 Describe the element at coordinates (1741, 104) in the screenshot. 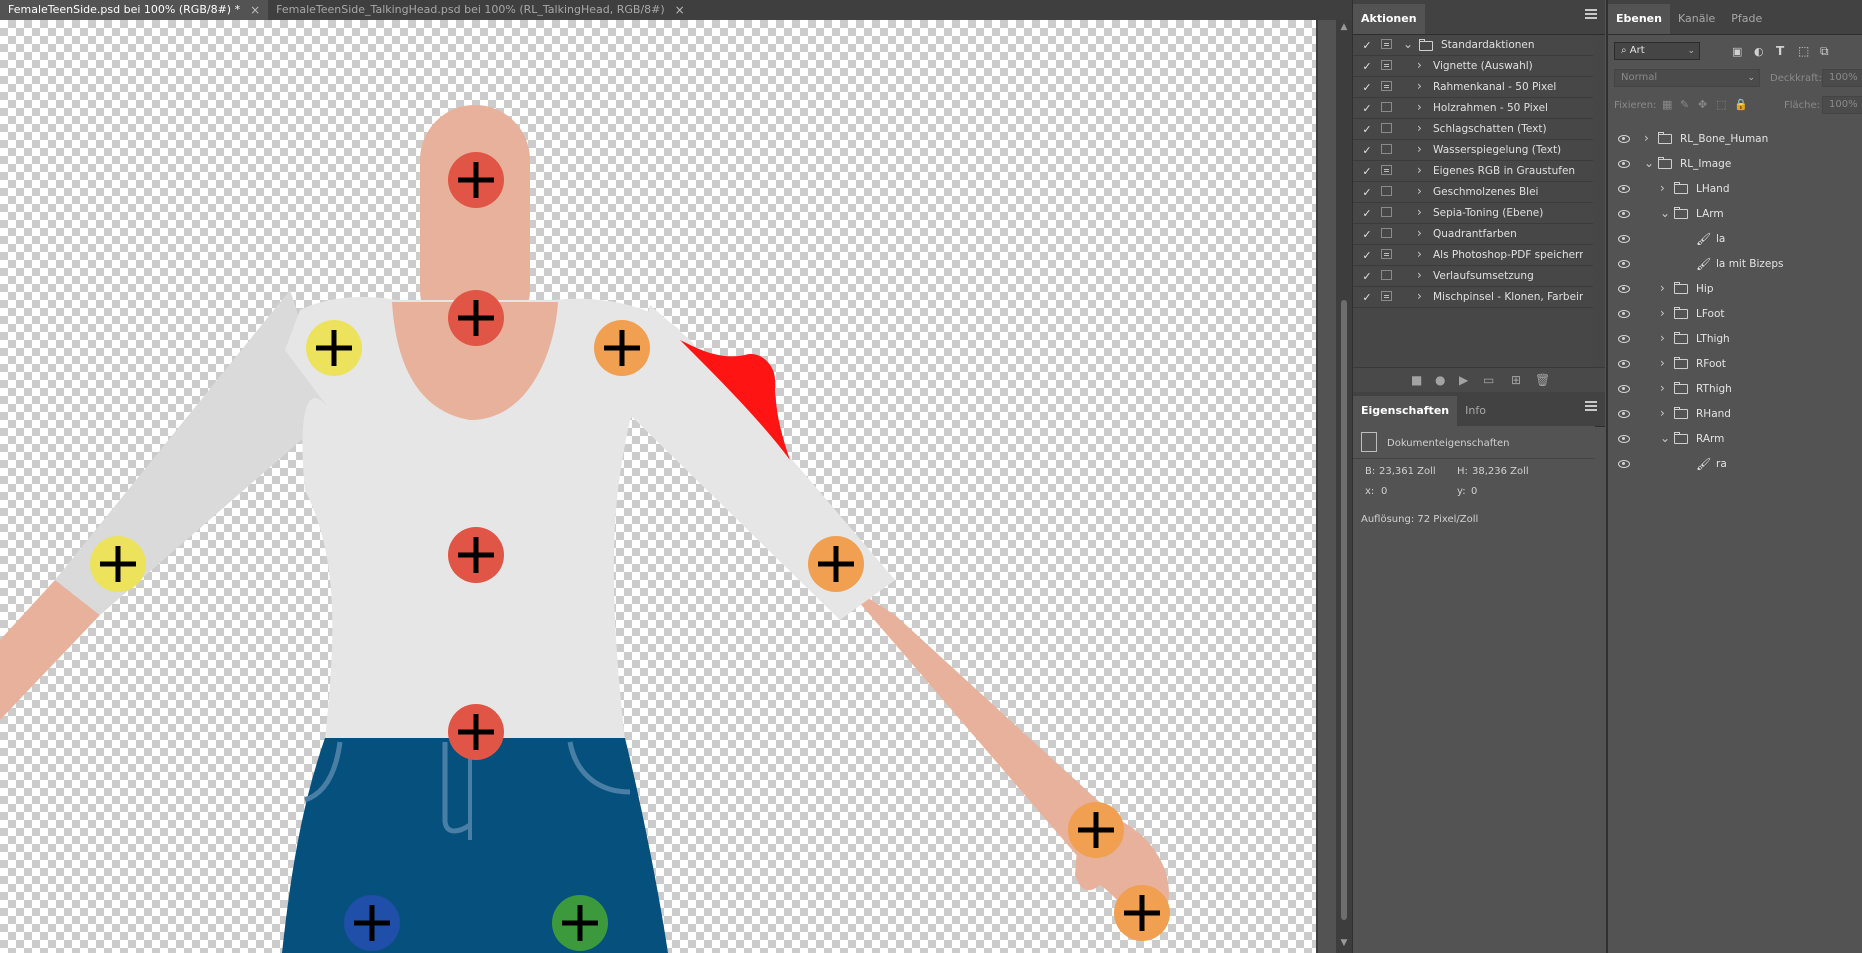

I see `lock-all-icon: 🔒` at that location.